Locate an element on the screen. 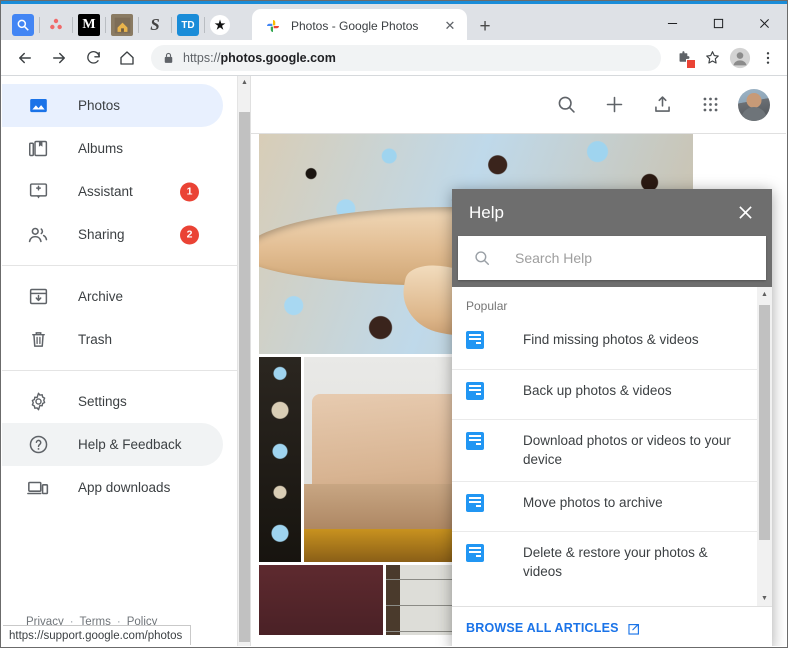 The height and width of the screenshot is (648, 788). tab-title: Photos - Google Photos is located at coordinates (355, 26).